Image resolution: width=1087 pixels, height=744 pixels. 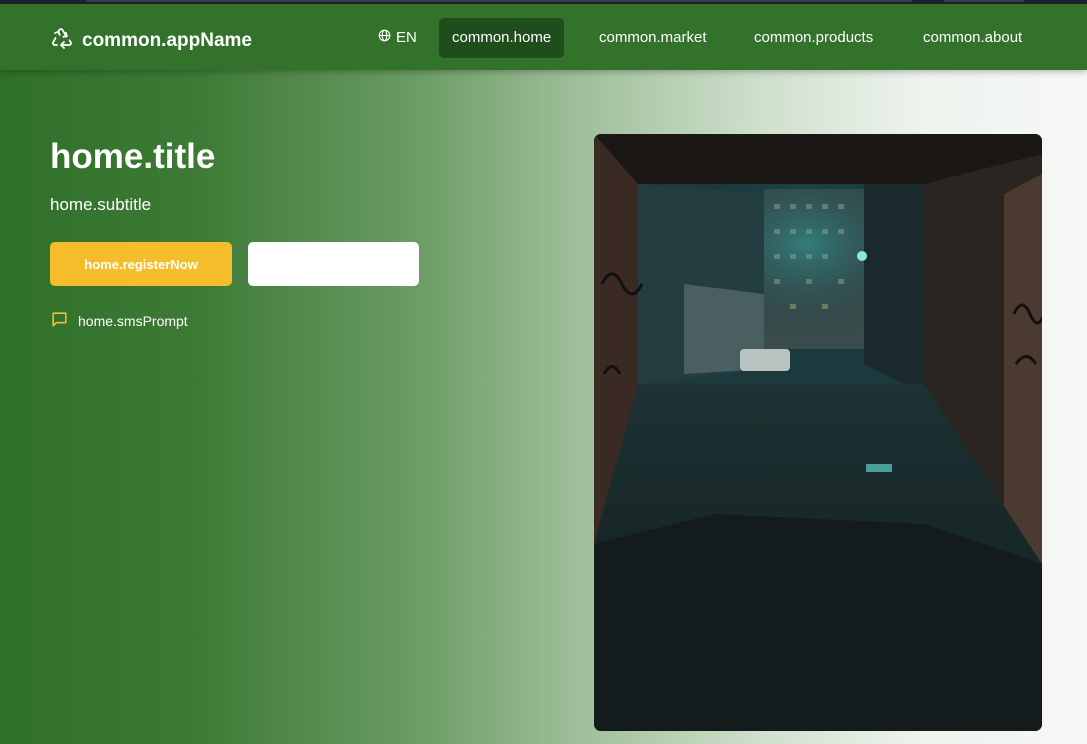 I want to click on nav-market: common.market, so click(x=653, y=38).